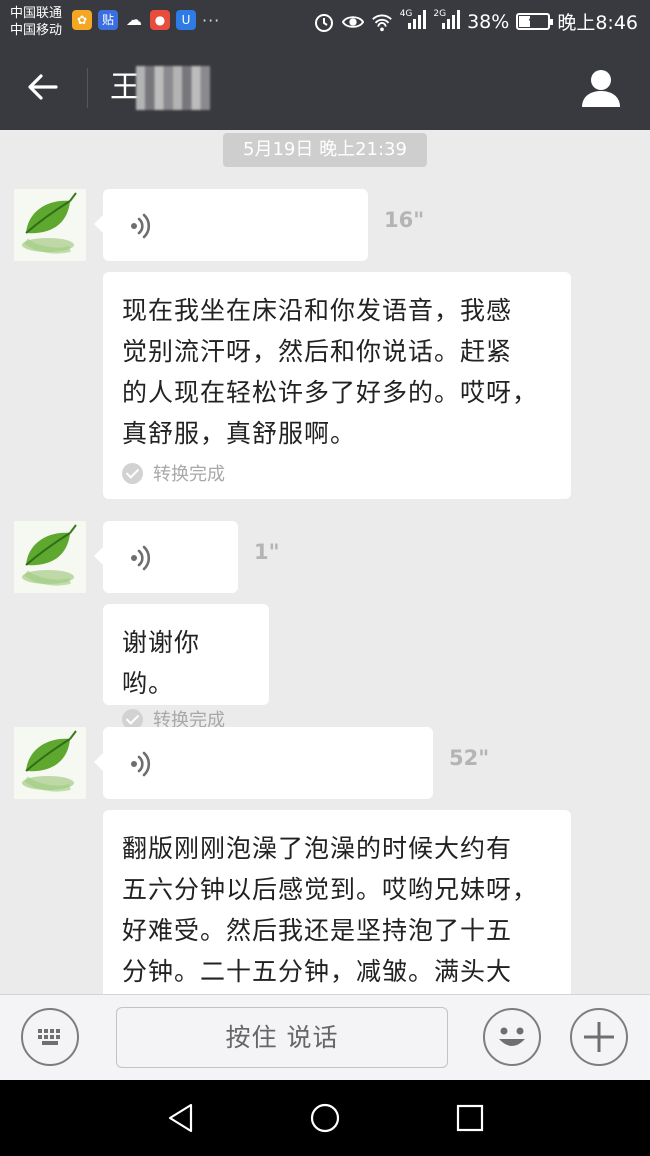 The height and width of the screenshot is (1156, 650). What do you see at coordinates (330, 392) in the screenshot?
I see `text-line: 的人现在轻松许多了好多的。哎呀，` at bounding box center [330, 392].